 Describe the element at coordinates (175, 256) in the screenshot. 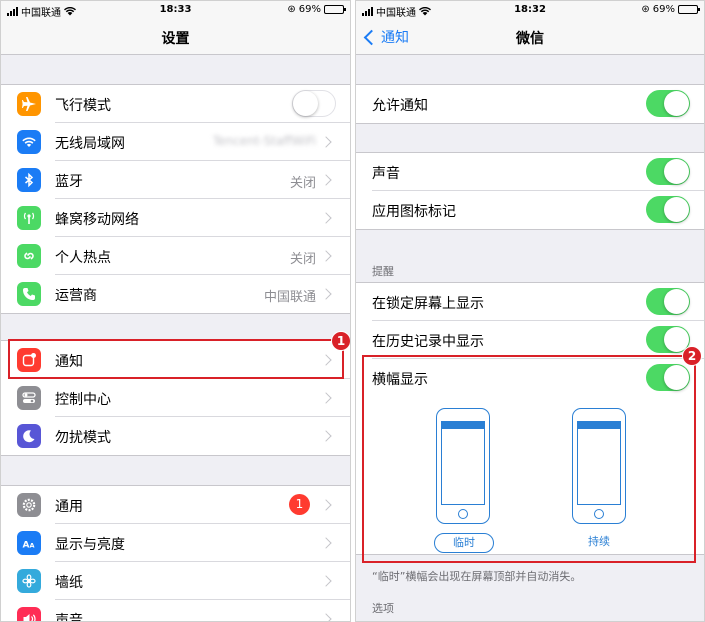

I see `settings-row-hotspot: 个人热点 关闭` at that location.